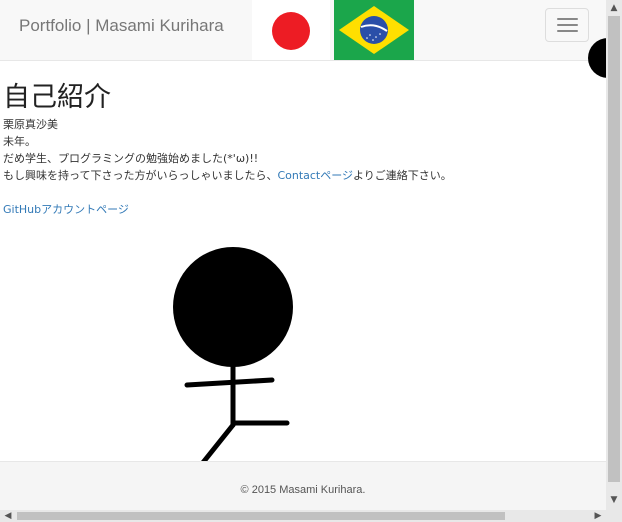 This screenshot has height=522, width=622. Describe the element at coordinates (374, 30) in the screenshot. I see `brazil-flag` at that location.